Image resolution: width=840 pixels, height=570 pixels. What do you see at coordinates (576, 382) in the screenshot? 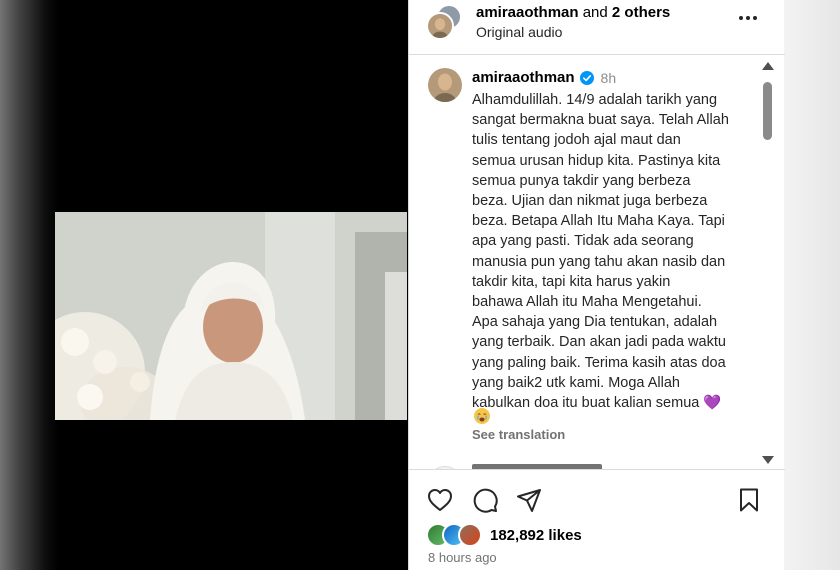
I see `caption-line: yang baik2 utk kami. Moga Allah` at bounding box center [576, 382].